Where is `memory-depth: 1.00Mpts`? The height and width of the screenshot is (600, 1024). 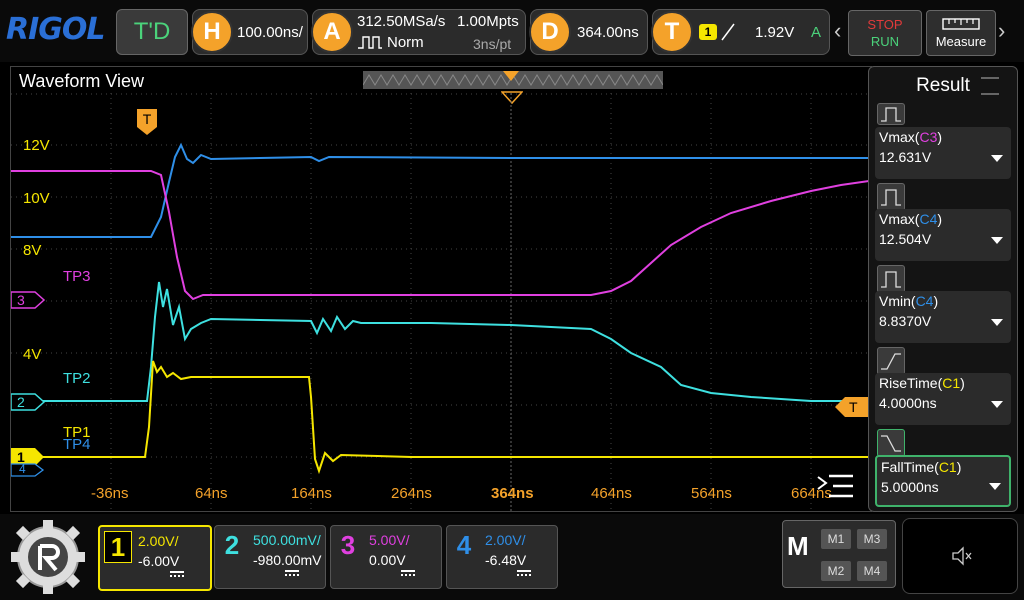 memory-depth: 1.00Mpts is located at coordinates (488, 21).